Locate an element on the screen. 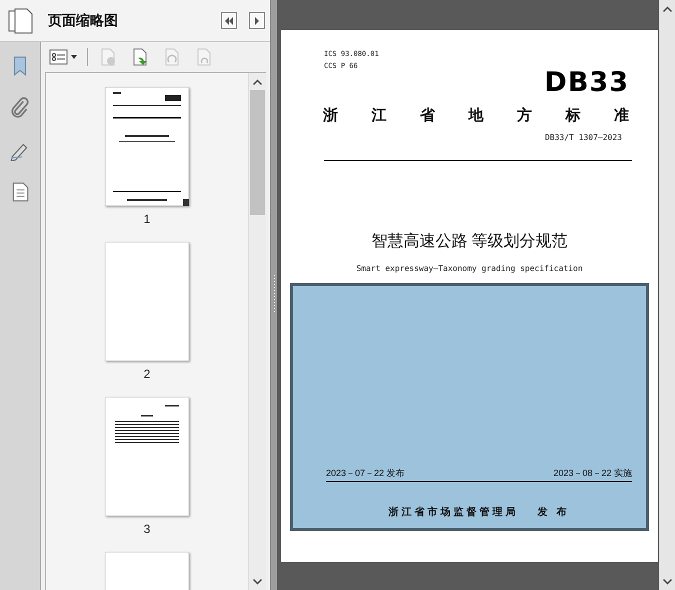 The image size is (675, 590). issuer: 浙江省市场监督管理局 发 布 is located at coordinates (479, 512).